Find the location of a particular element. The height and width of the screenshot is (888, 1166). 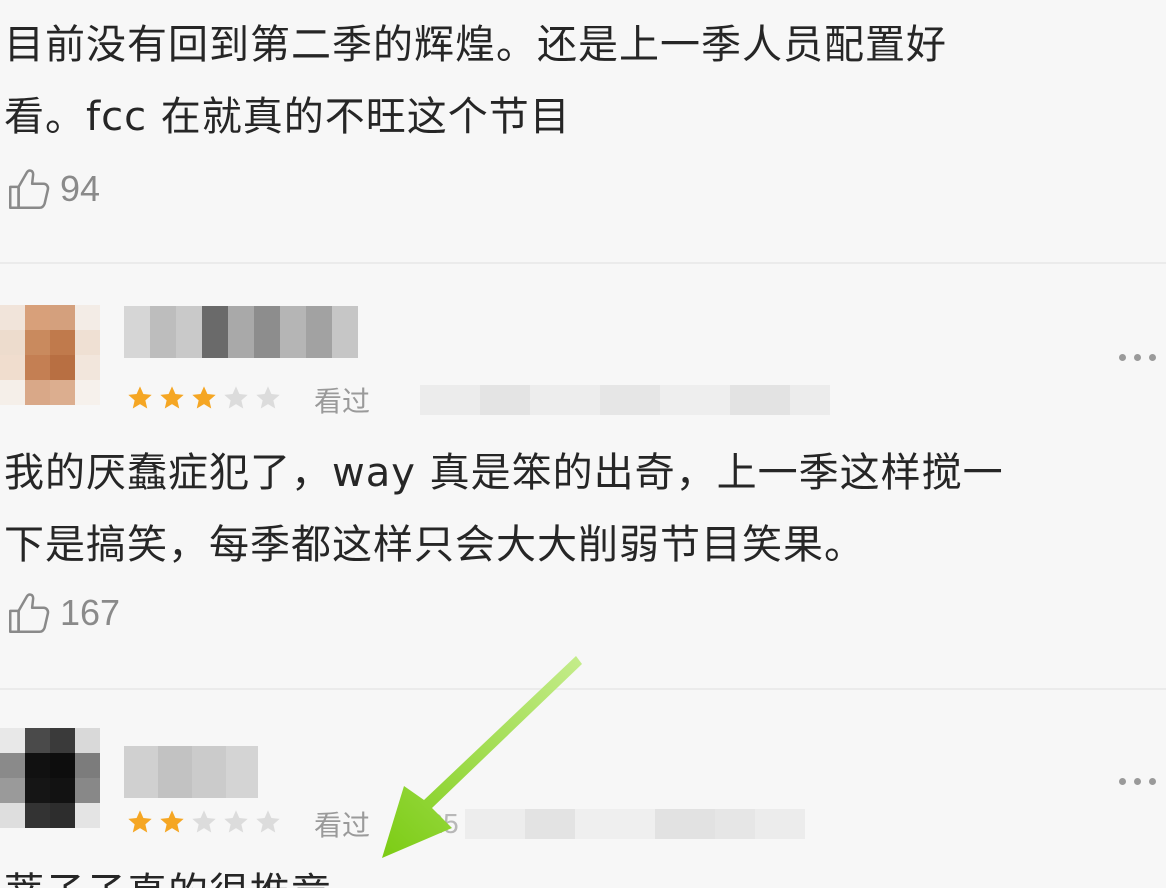

like-count: 94 is located at coordinates (80, 188).